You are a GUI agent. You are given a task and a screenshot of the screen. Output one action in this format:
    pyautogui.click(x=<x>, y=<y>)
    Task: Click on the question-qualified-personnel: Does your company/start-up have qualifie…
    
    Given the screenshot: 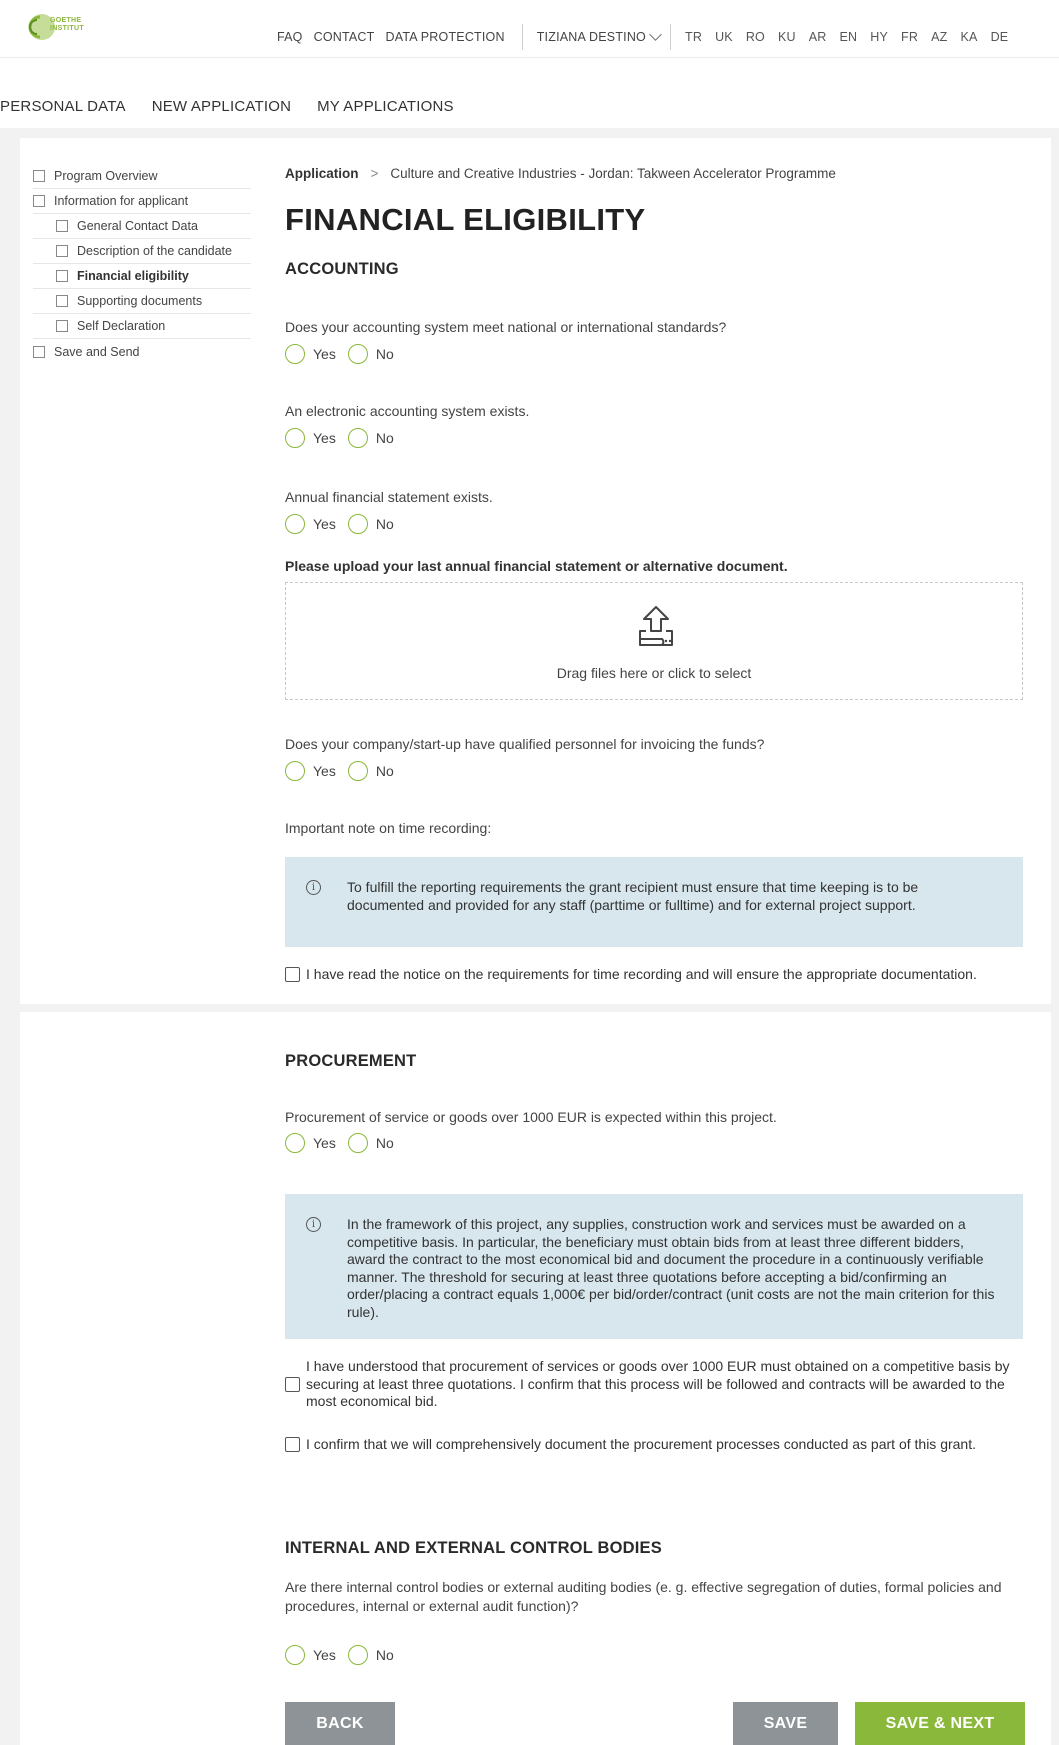 What is the action you would take?
    pyautogui.click(x=525, y=744)
    